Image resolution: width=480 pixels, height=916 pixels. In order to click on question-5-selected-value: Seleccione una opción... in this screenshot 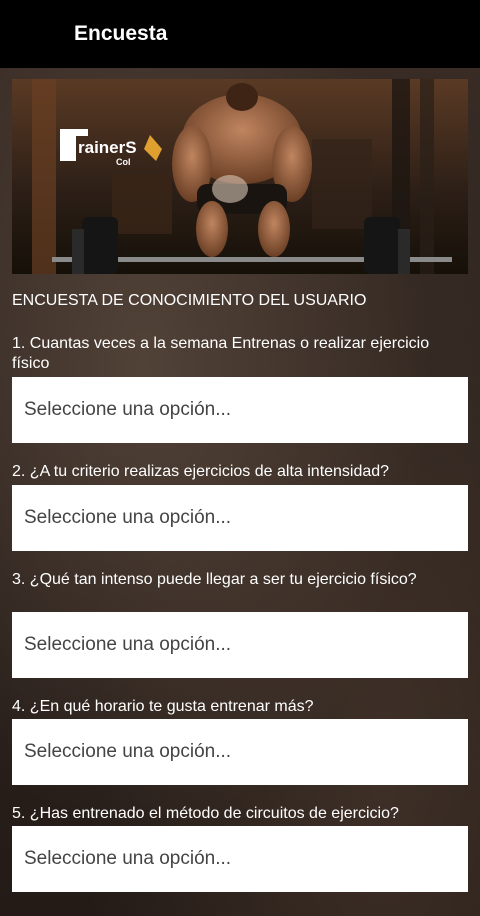, I will do `click(128, 858)`.